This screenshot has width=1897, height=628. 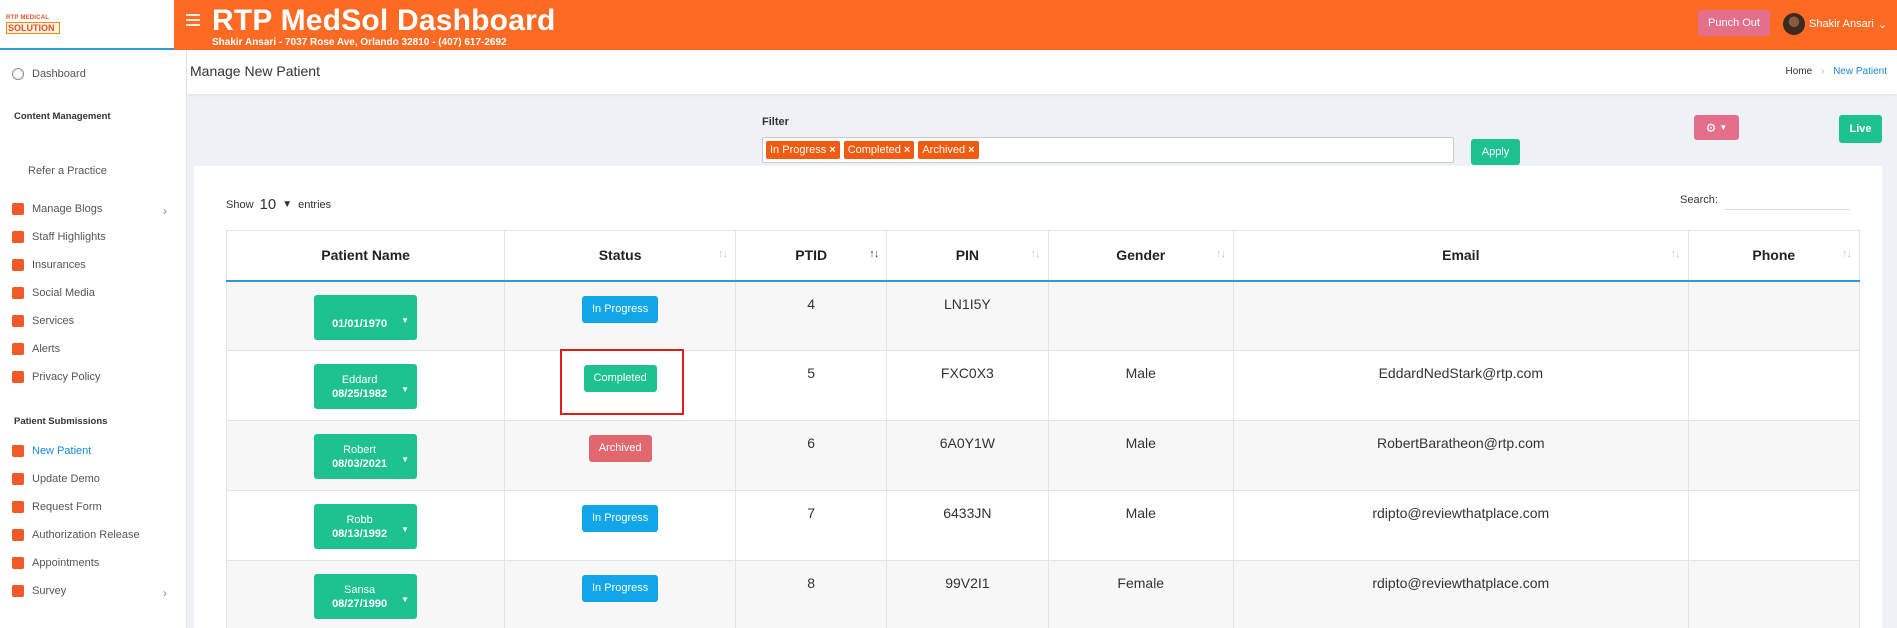 What do you see at coordinates (49, 74) in the screenshot?
I see `sidebar-item-dashboard: Dashboard` at bounding box center [49, 74].